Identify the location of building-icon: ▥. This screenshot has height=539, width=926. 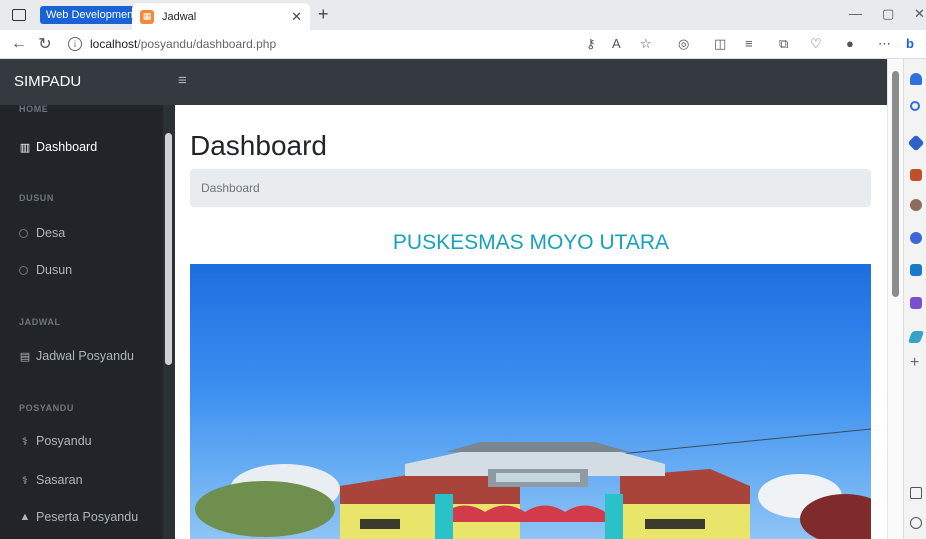
(25, 147).